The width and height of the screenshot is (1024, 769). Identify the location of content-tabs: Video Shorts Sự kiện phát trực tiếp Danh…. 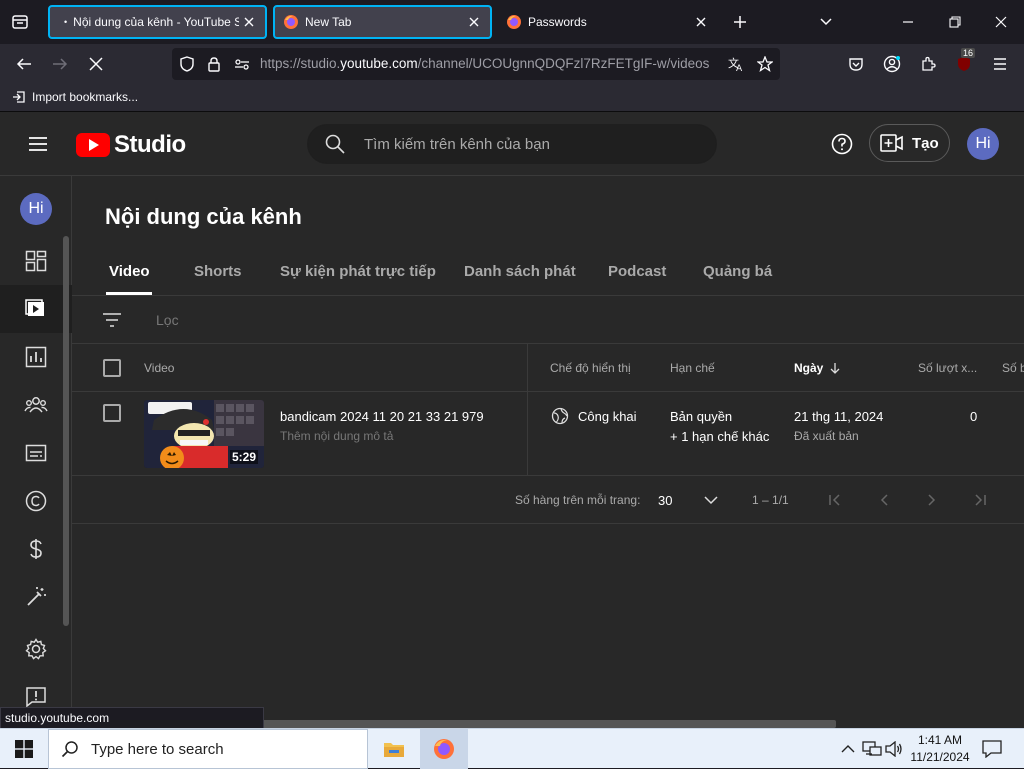
(548, 272).